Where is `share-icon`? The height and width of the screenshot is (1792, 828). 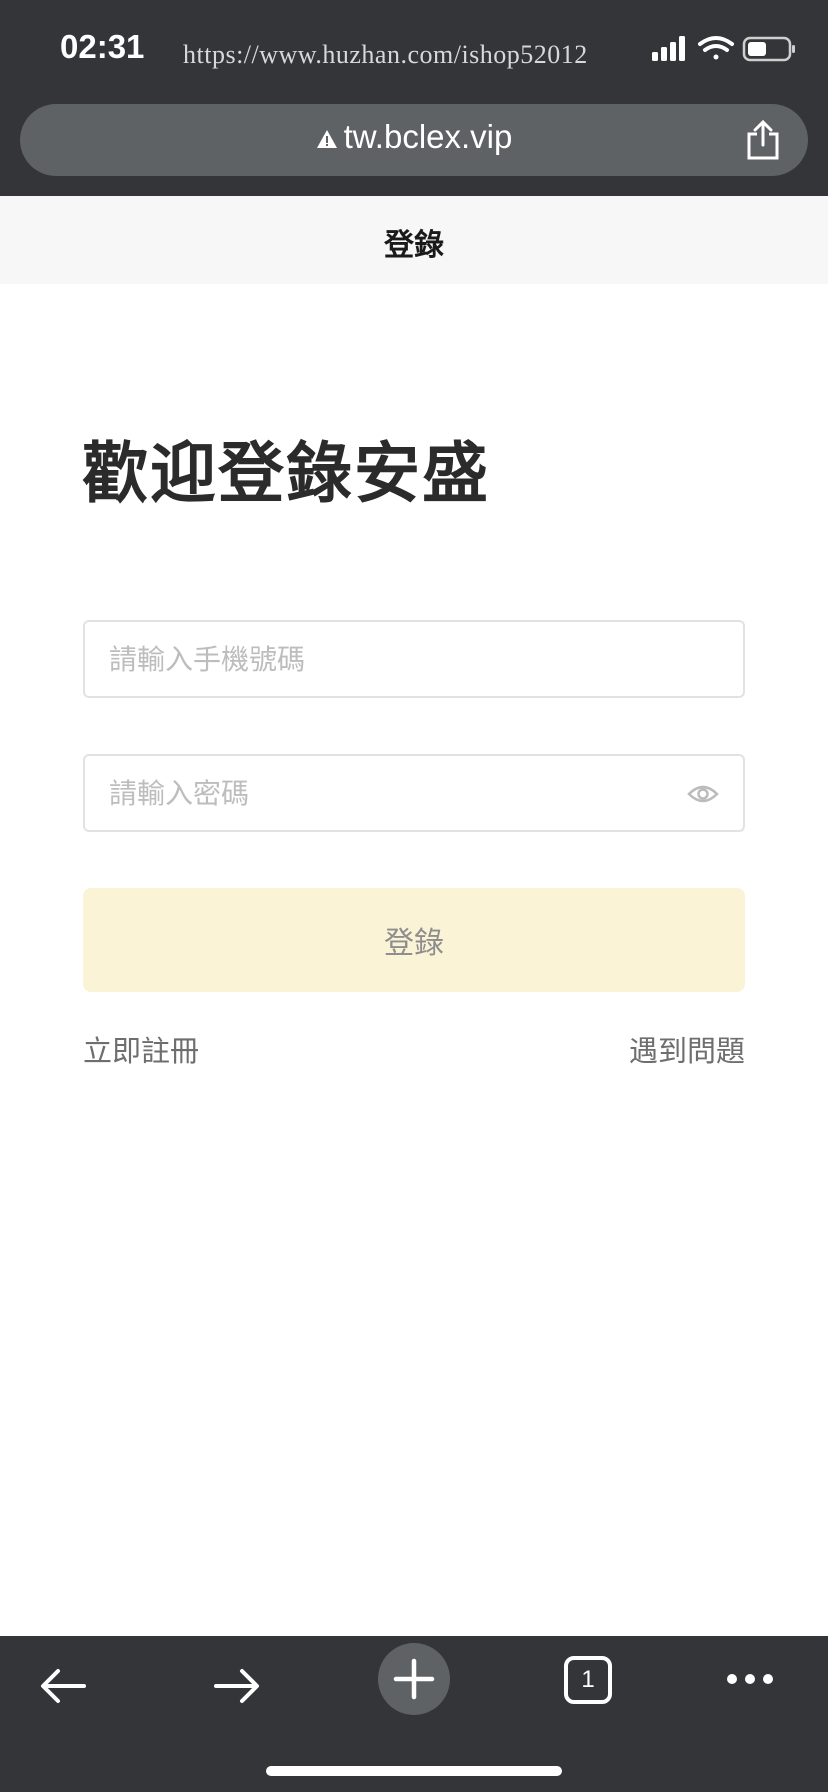
share-icon is located at coordinates (763, 140).